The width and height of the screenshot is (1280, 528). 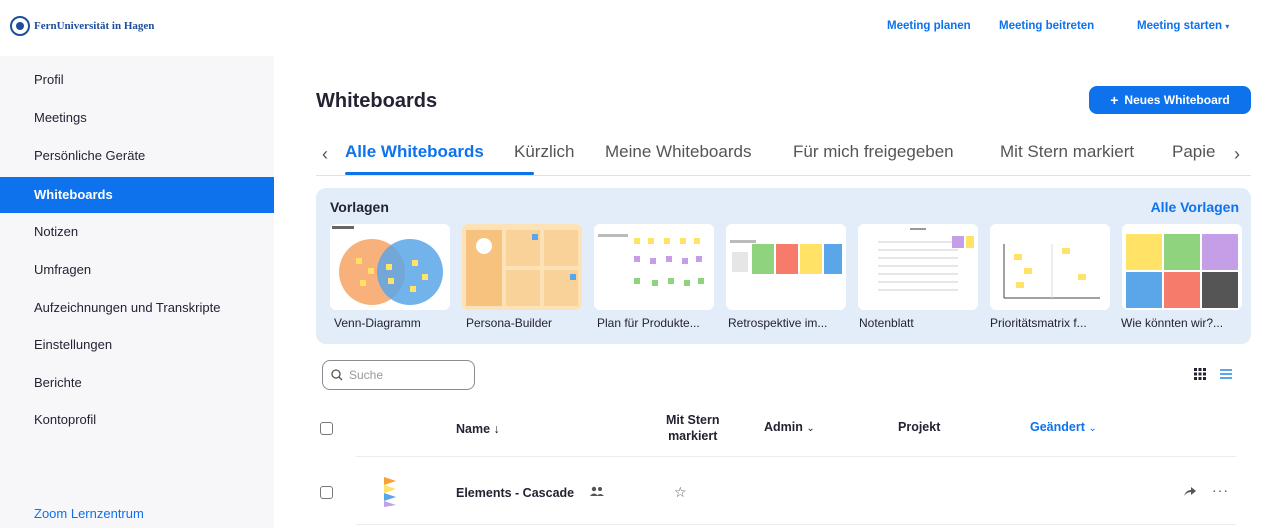 I want to click on sidebar-item-reports: Berichte, so click(x=137, y=383).